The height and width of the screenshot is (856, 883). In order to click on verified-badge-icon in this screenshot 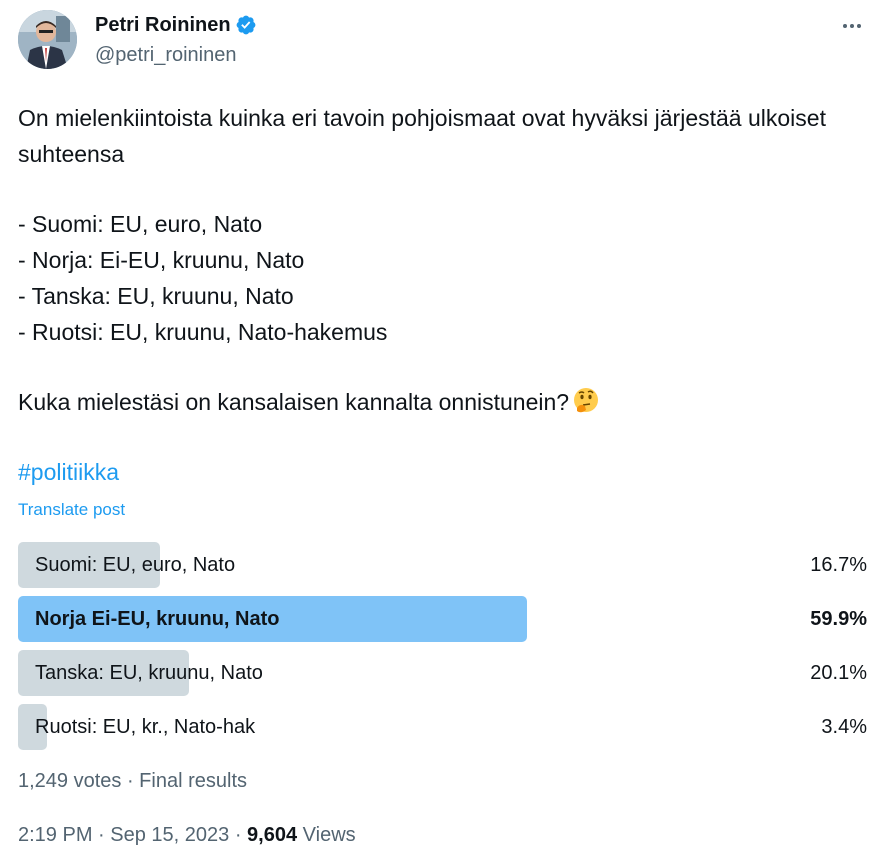, I will do `click(246, 25)`.